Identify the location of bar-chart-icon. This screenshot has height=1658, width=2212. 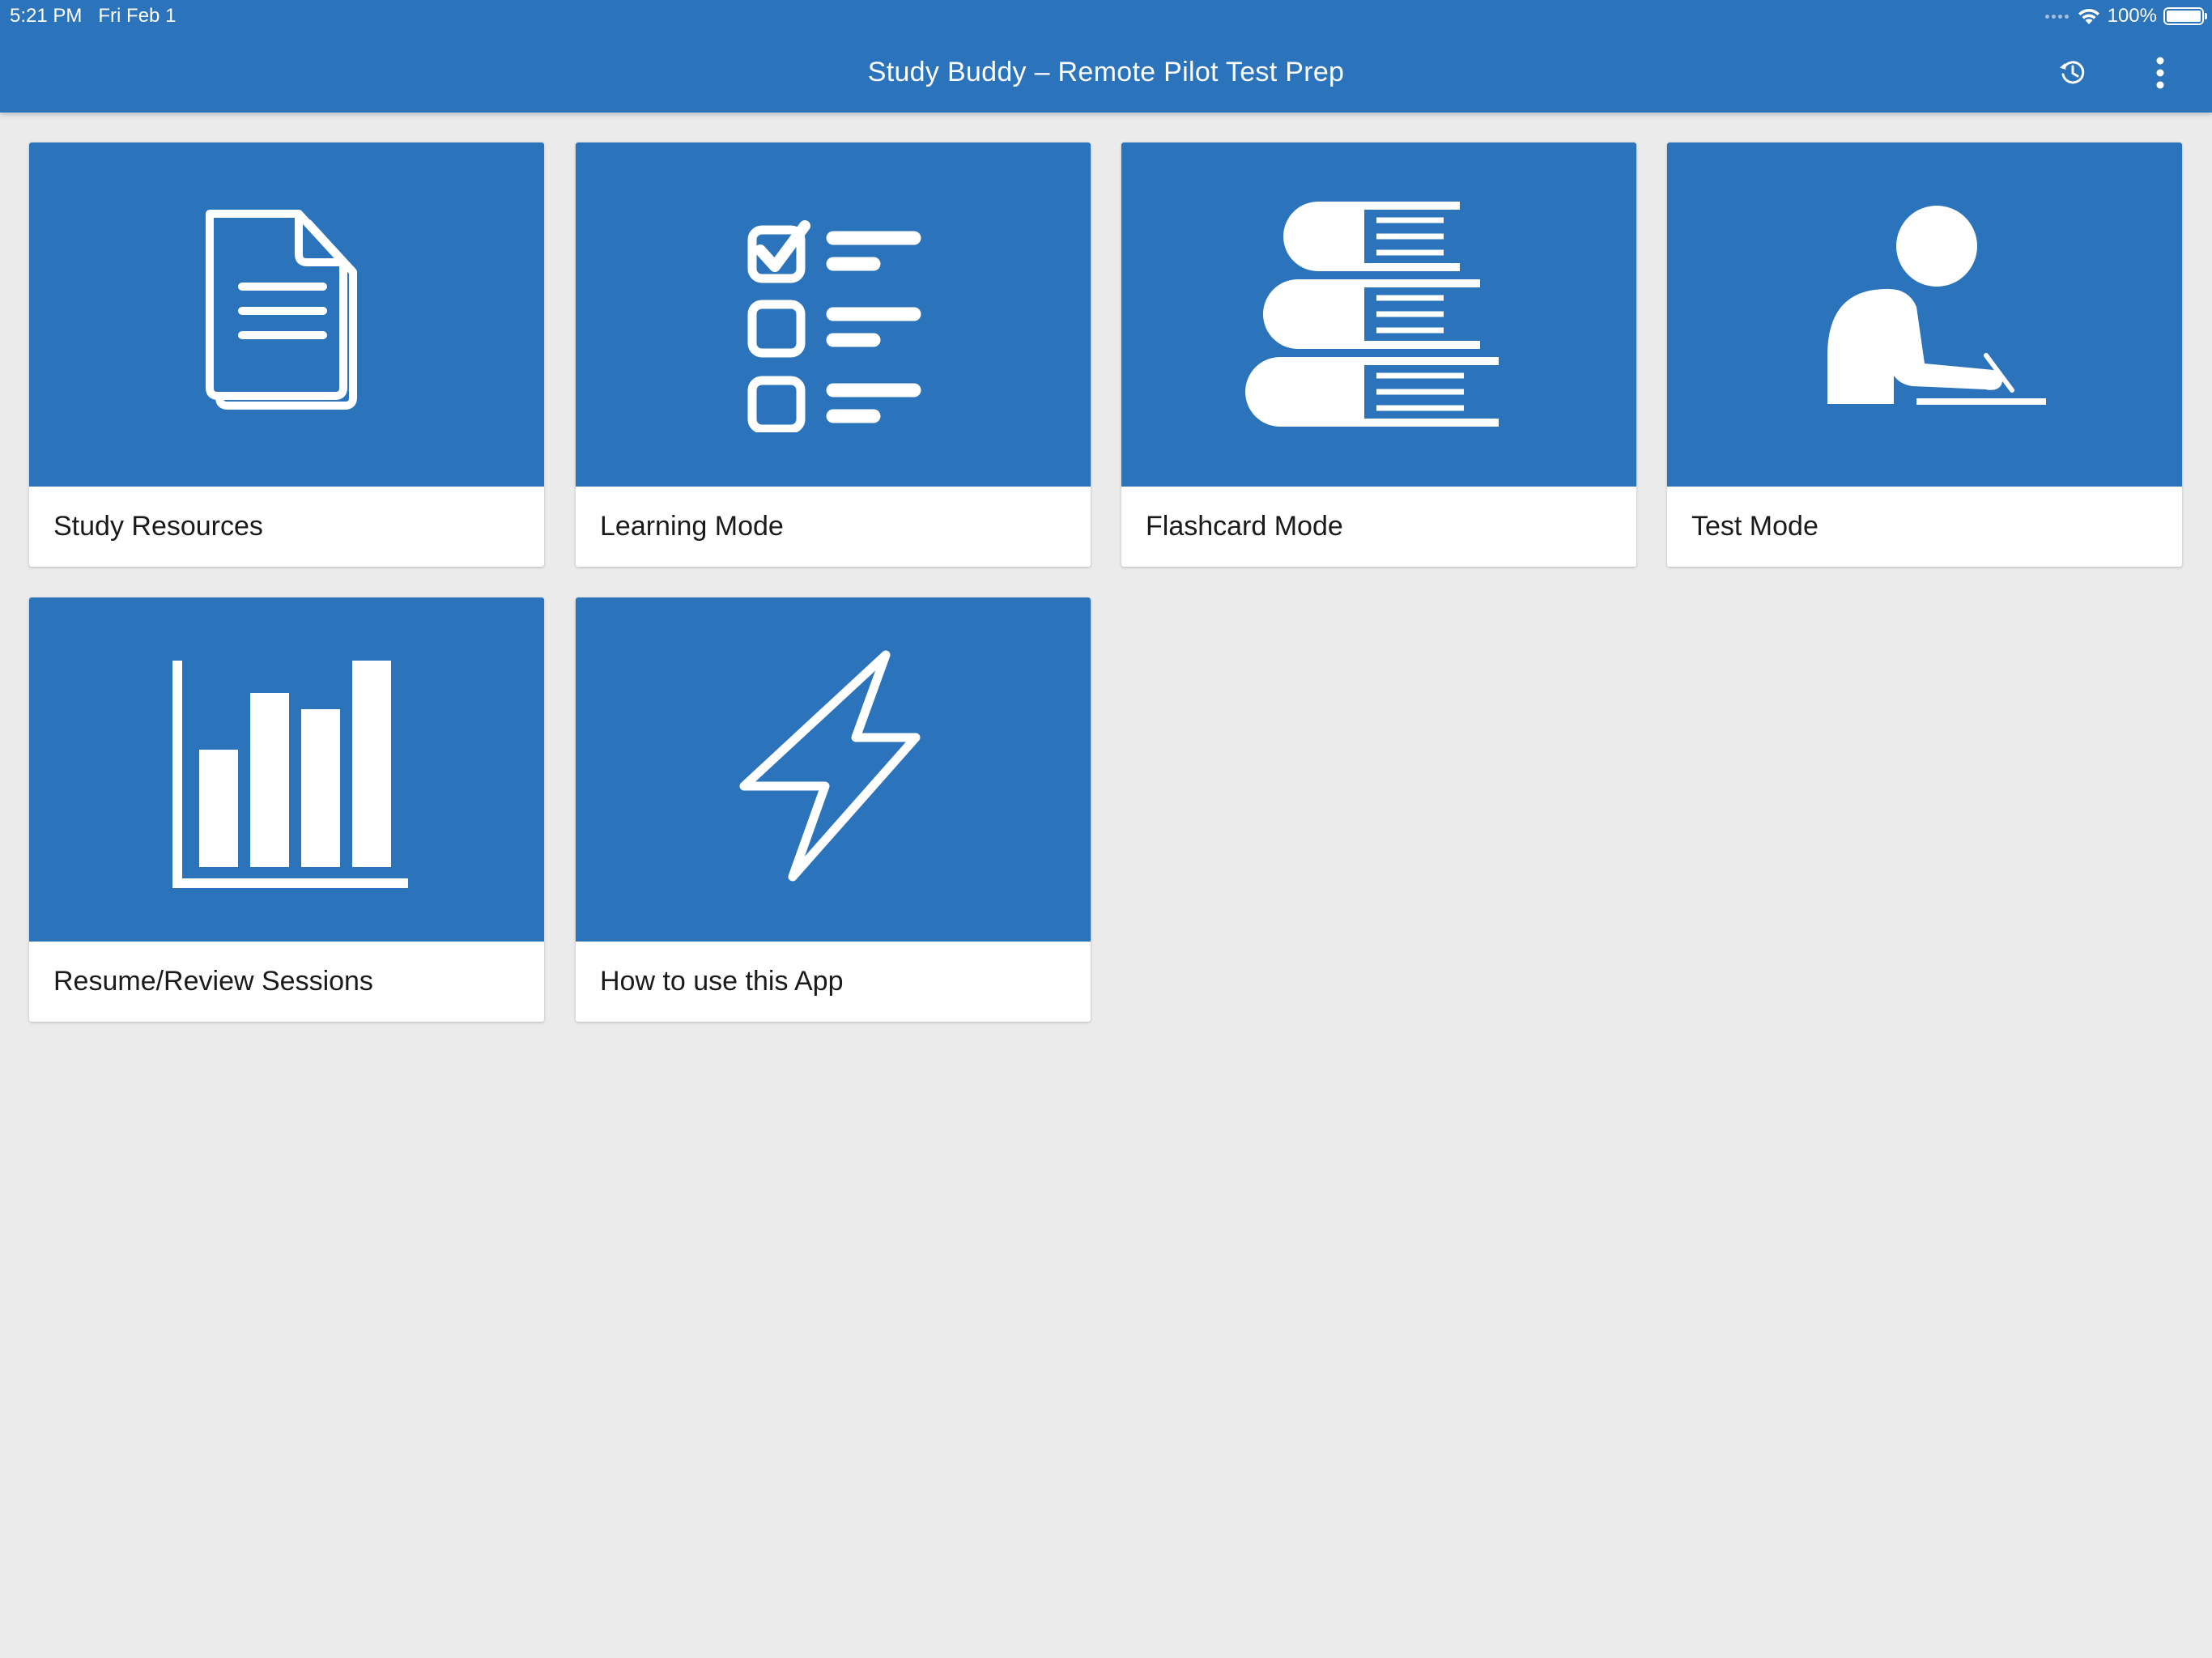
(290, 774).